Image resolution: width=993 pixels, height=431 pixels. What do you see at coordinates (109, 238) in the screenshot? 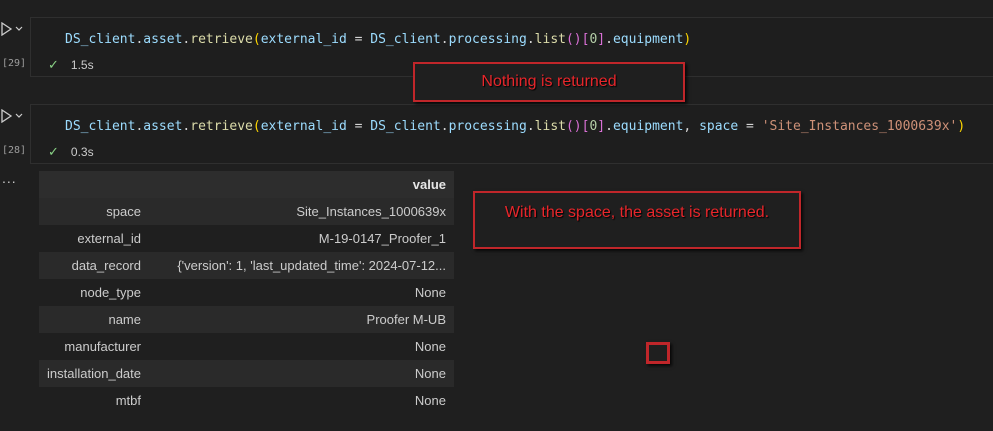
I see `row-key: external_id` at bounding box center [109, 238].